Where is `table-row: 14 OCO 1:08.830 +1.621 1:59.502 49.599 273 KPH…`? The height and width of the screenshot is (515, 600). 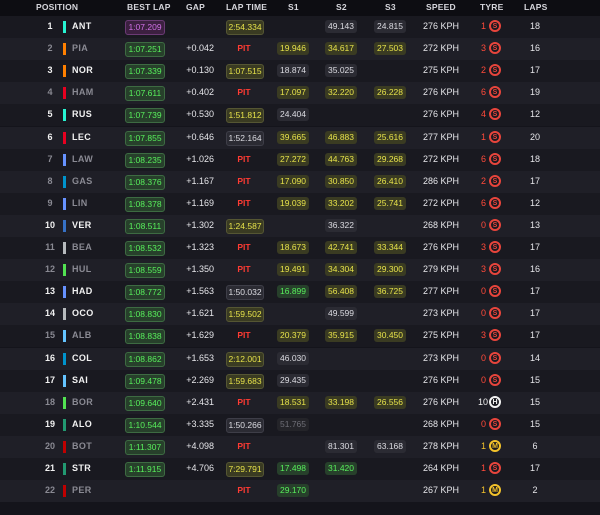 table-row: 14 OCO 1:08.830 +1.621 1:59.502 49.599 273 KPH… is located at coordinates (300, 314).